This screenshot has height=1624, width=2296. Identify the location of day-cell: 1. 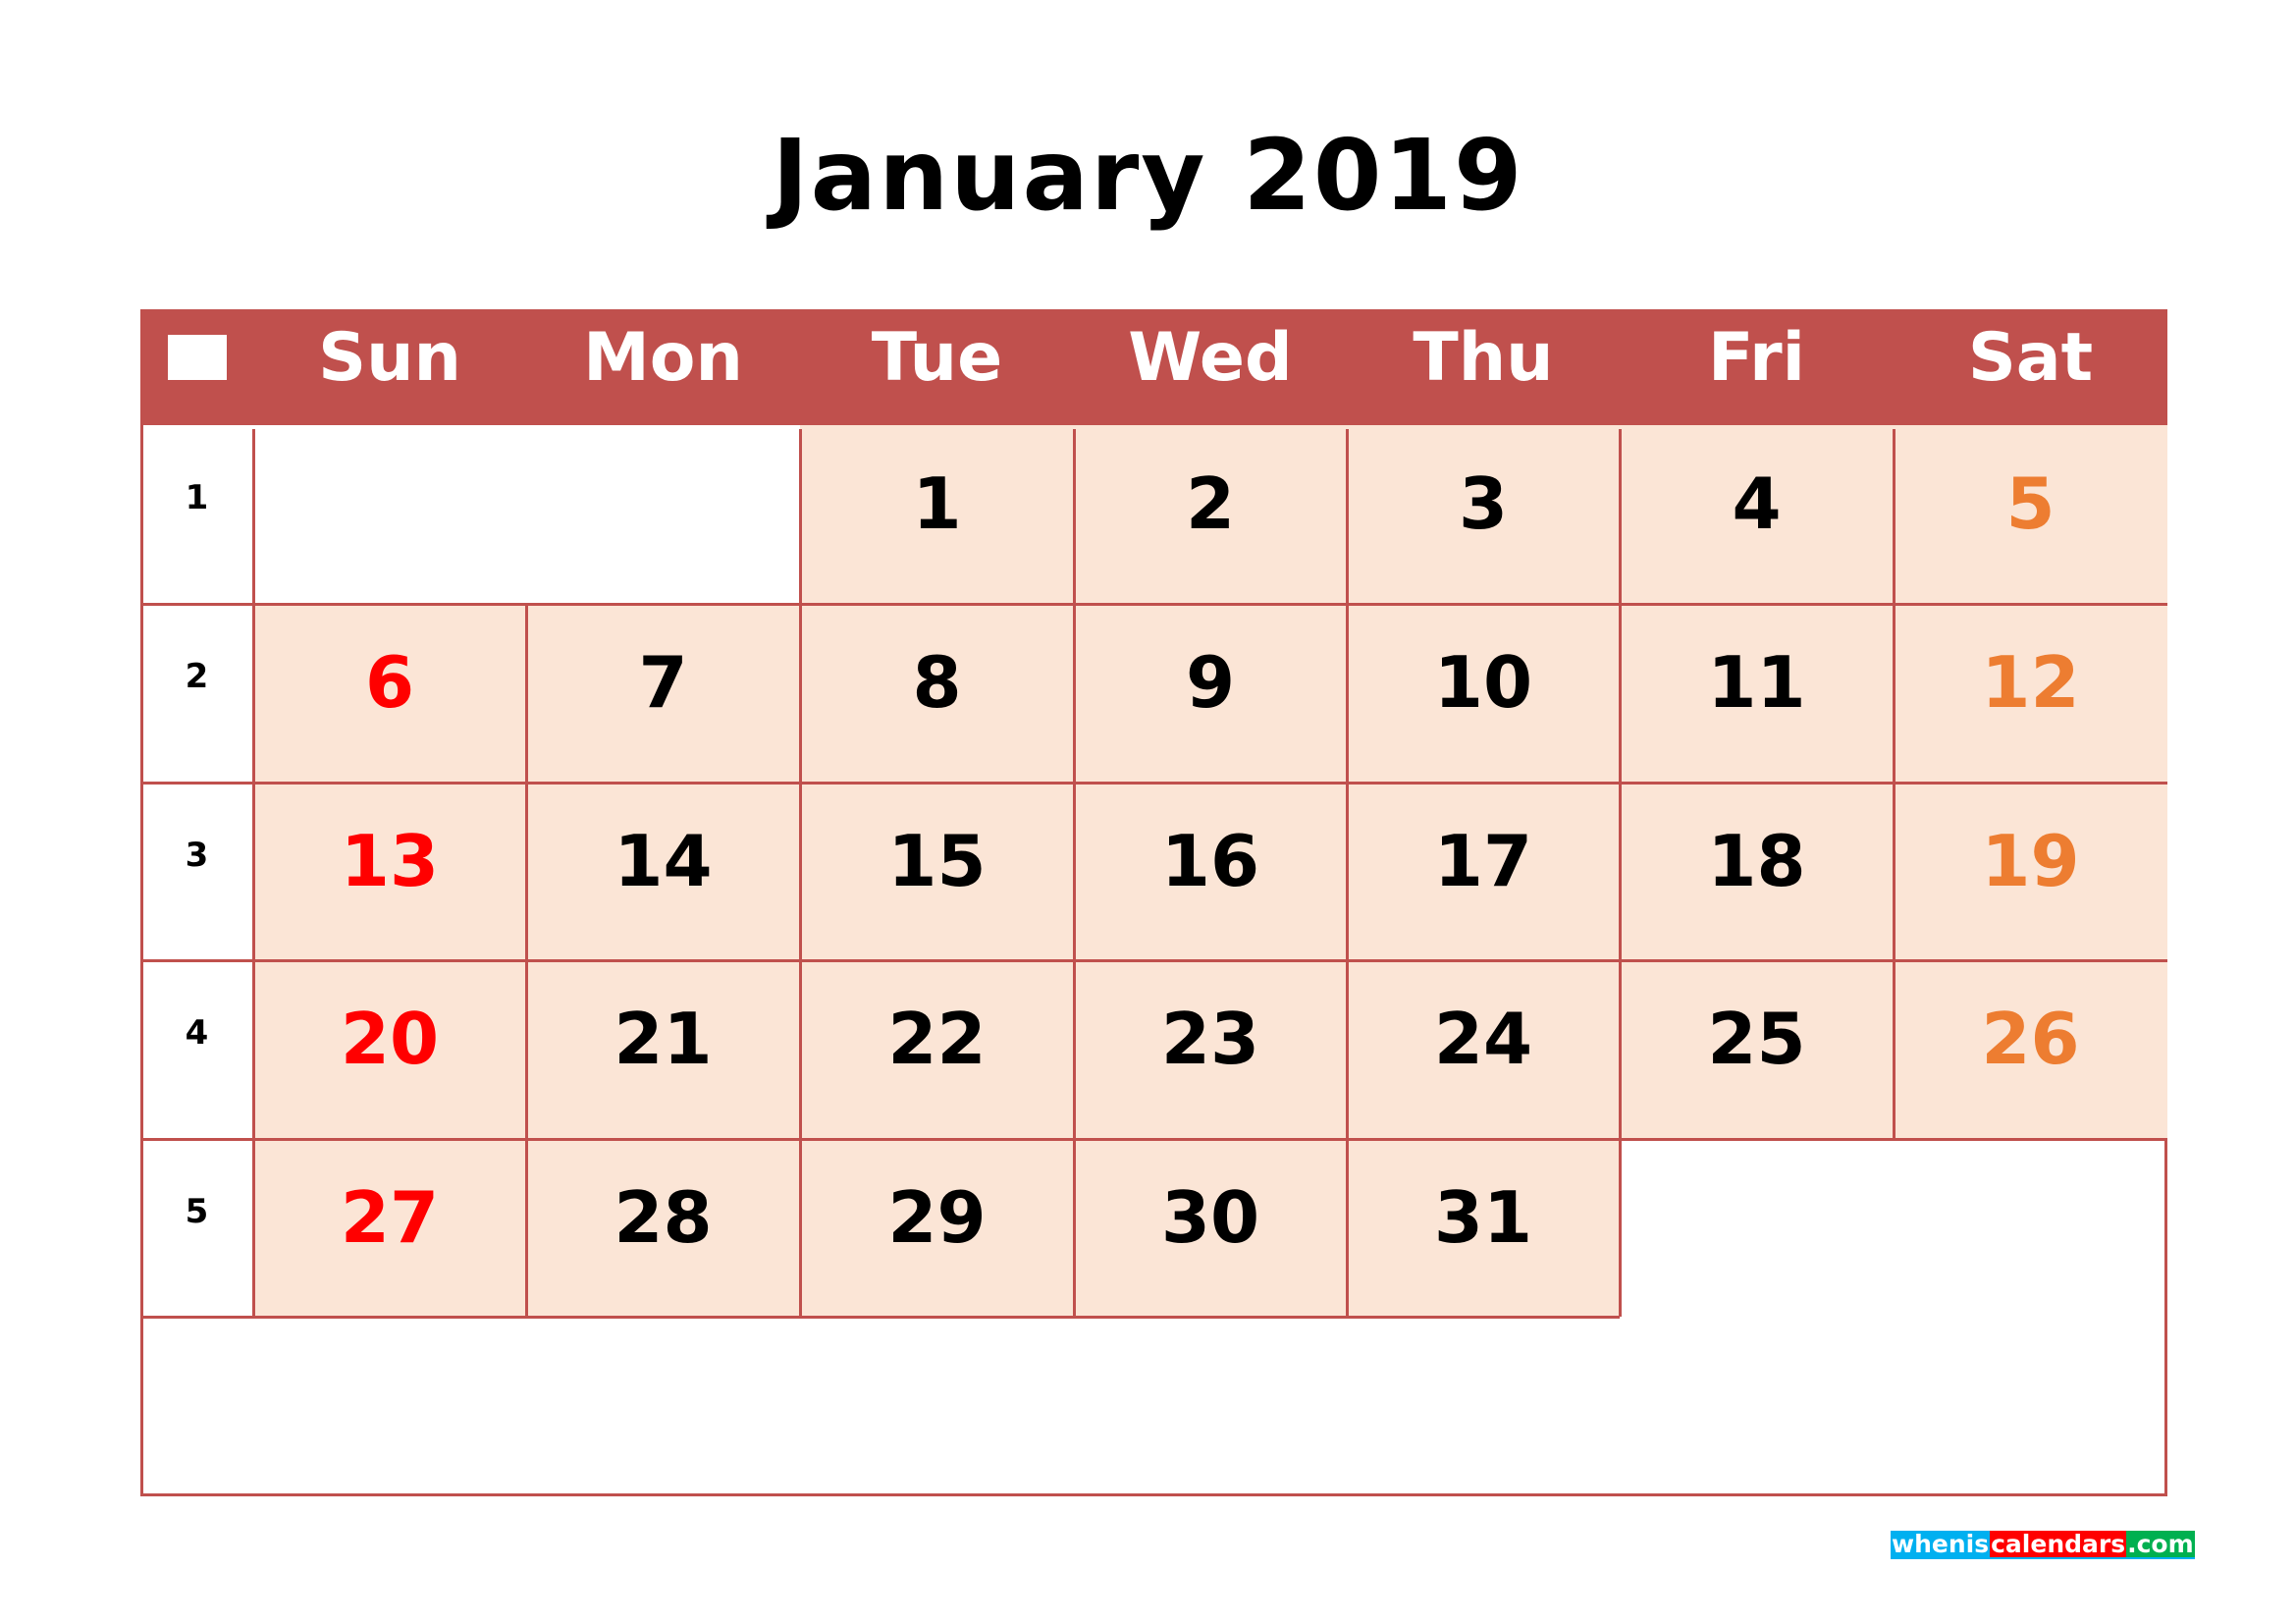
(937, 514).